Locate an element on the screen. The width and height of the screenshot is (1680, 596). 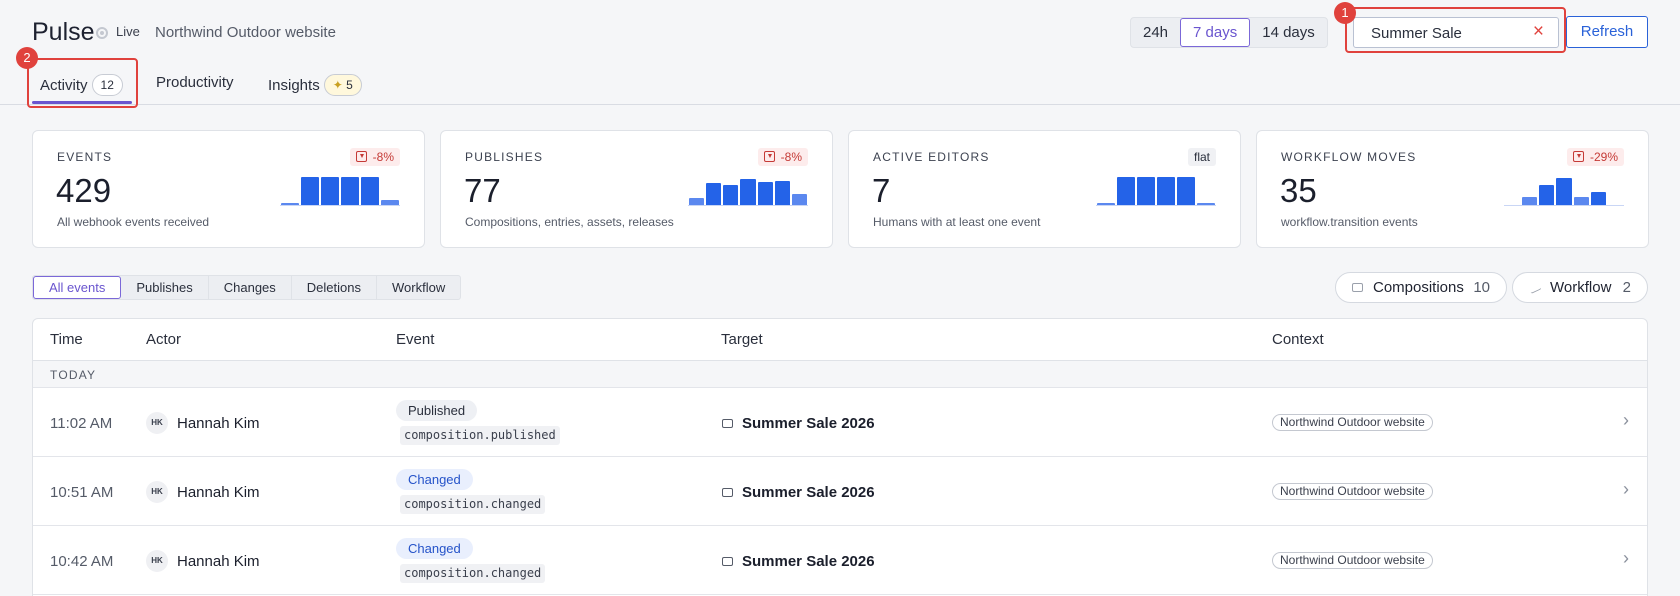
kpi-delta-value: -8% is located at coordinates (383, 157).